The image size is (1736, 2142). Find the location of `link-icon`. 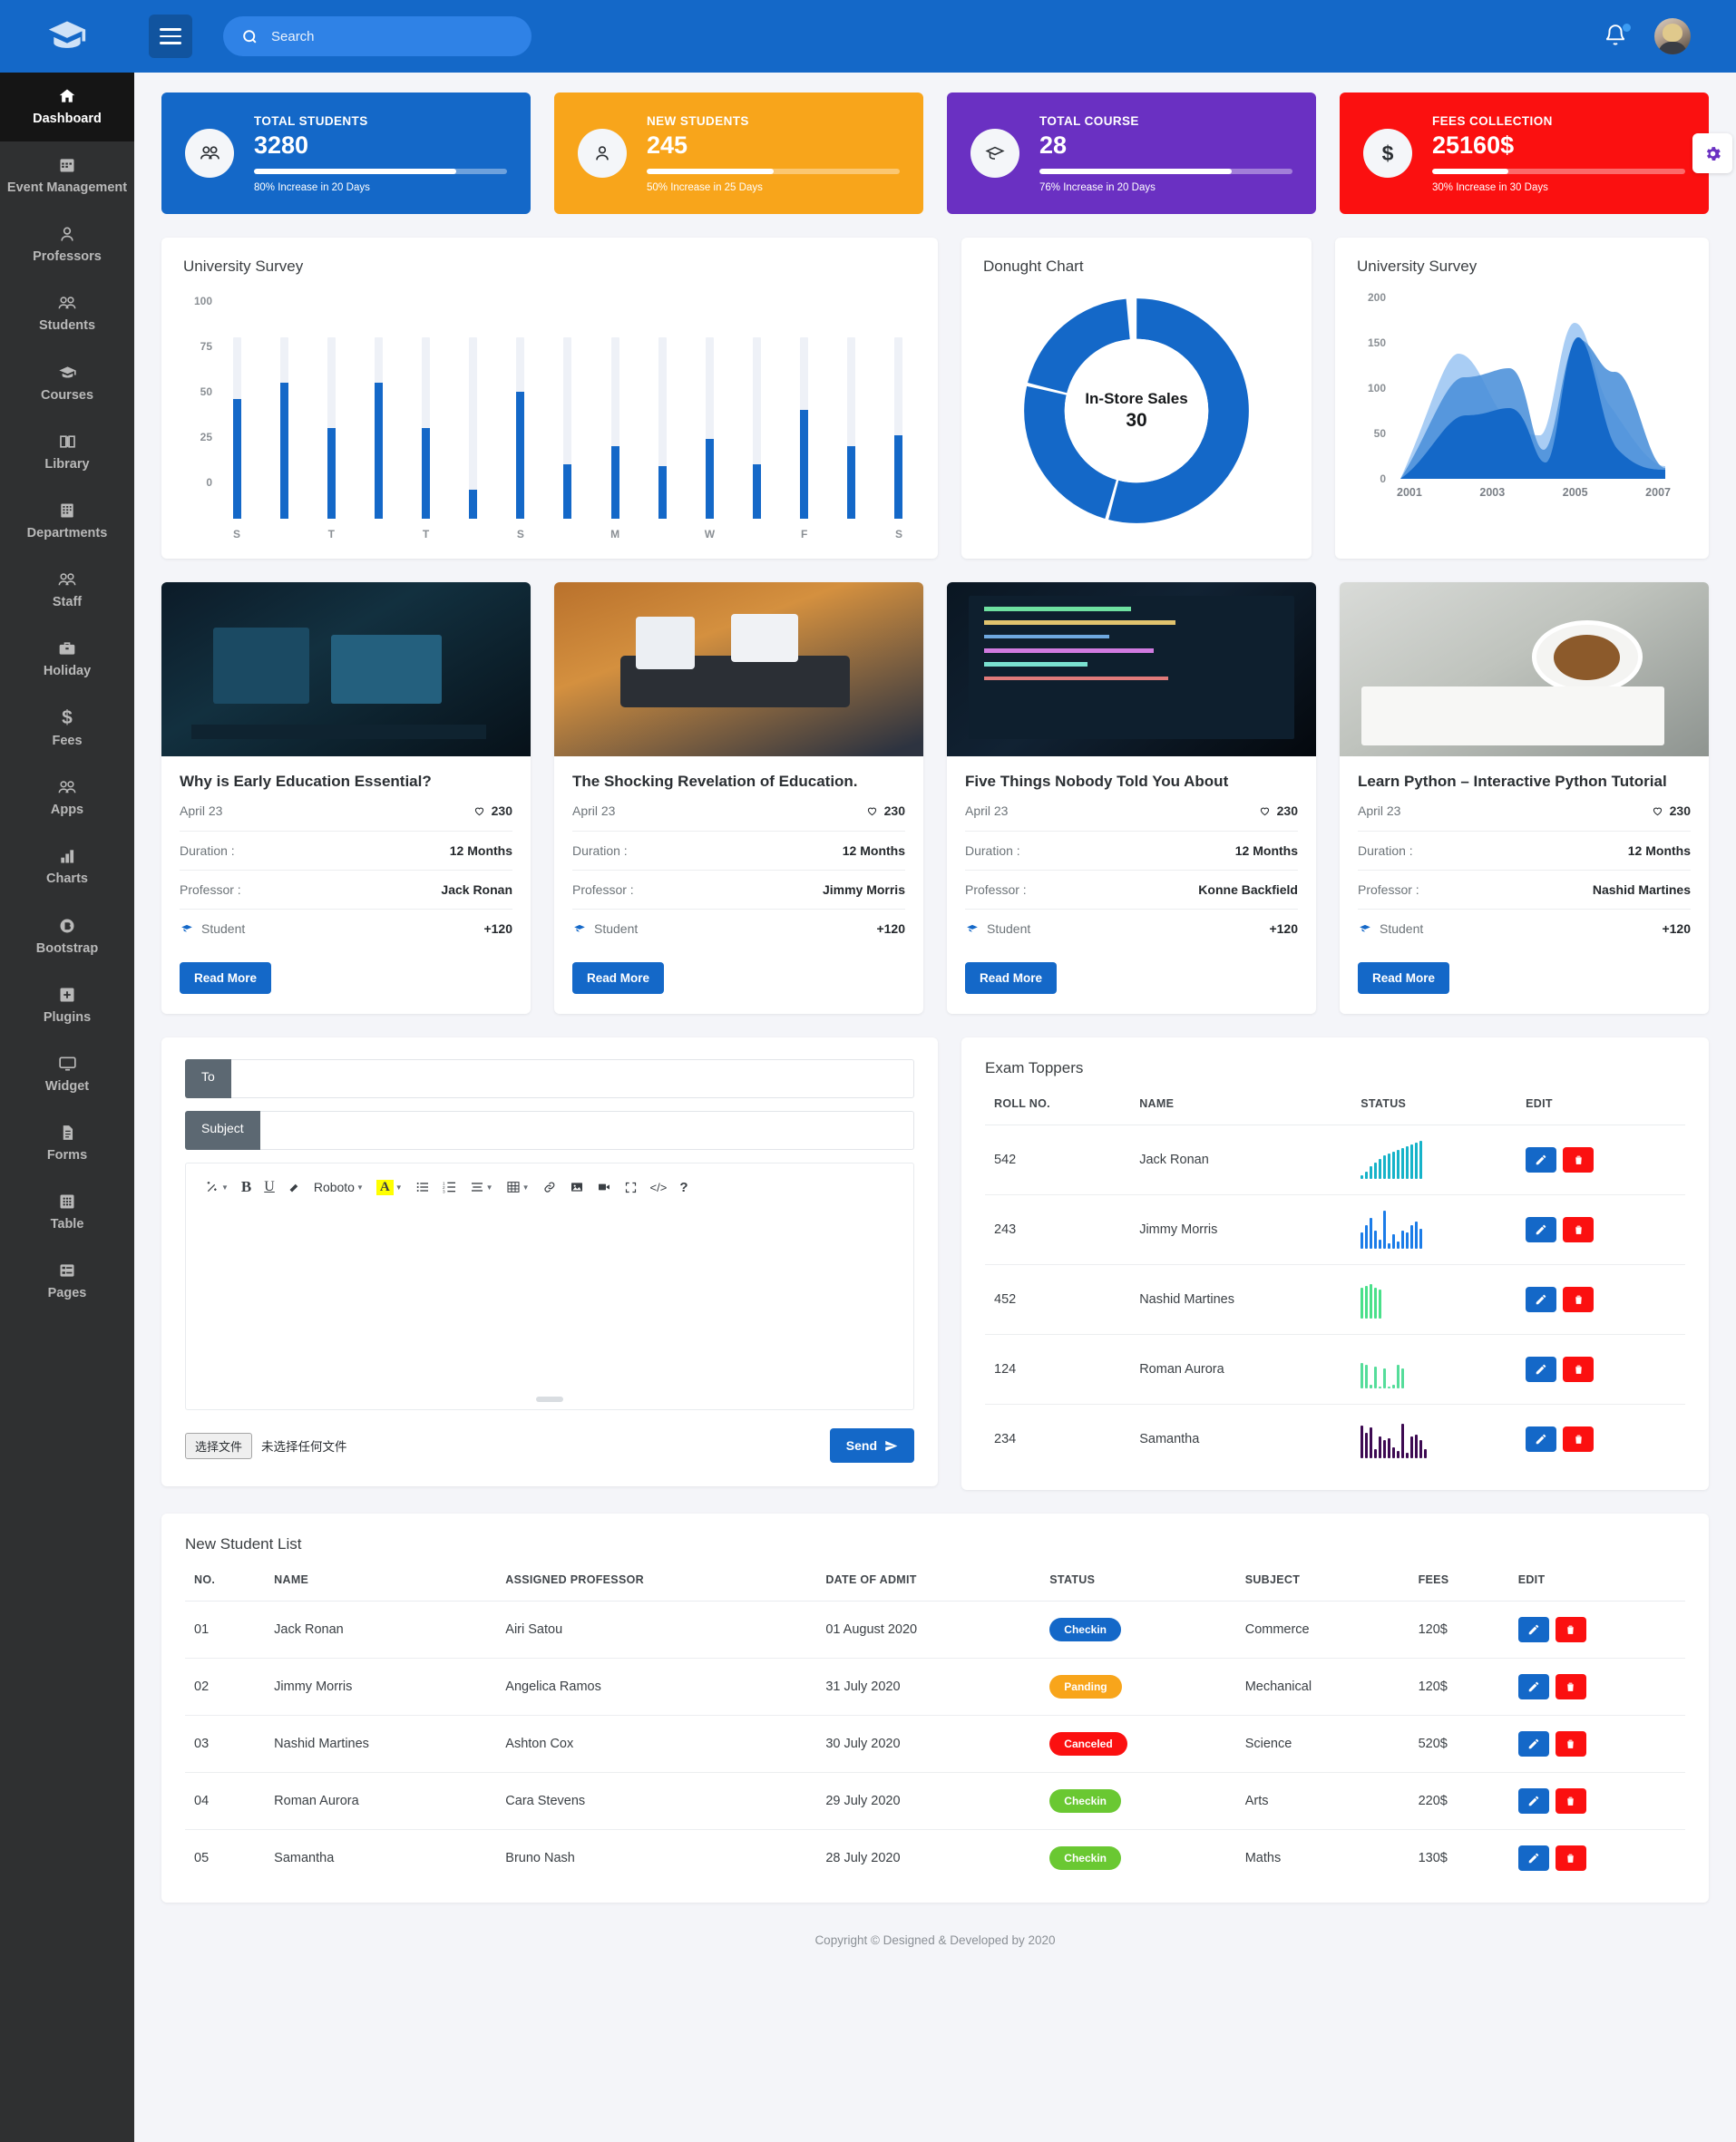

link-icon is located at coordinates (549, 1187).